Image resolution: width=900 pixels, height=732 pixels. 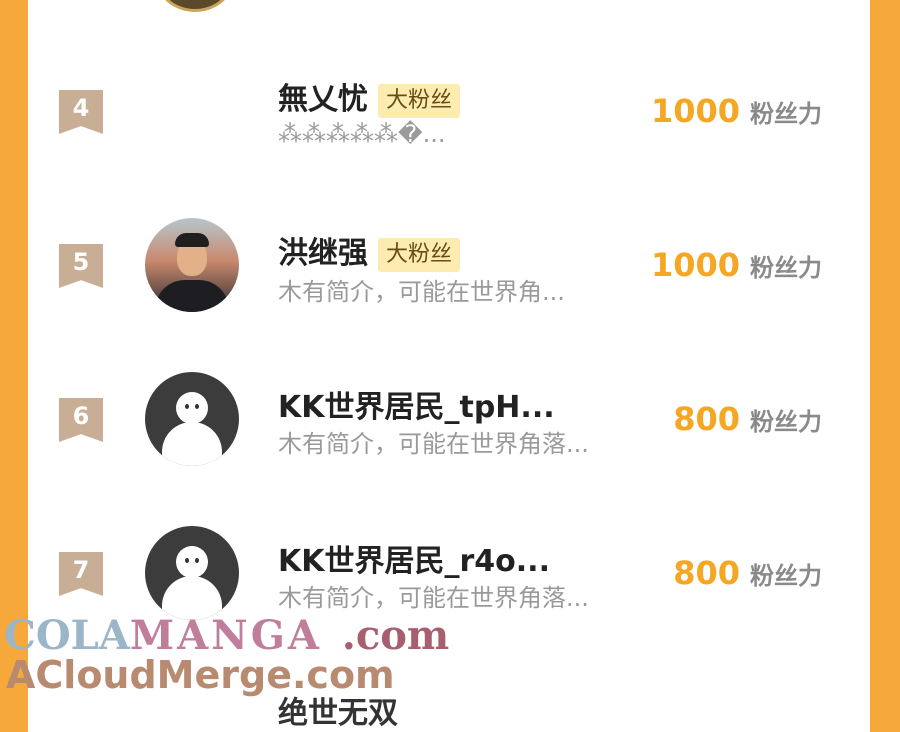 I want to click on watermark: COLAMANGA .com, so click(x=226, y=635).